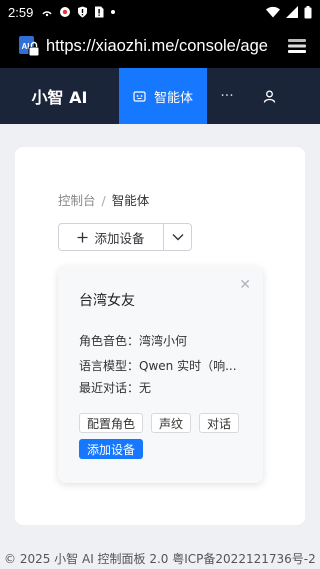 The image size is (320, 569). I want to click on hotspot-icon, so click(47, 14).